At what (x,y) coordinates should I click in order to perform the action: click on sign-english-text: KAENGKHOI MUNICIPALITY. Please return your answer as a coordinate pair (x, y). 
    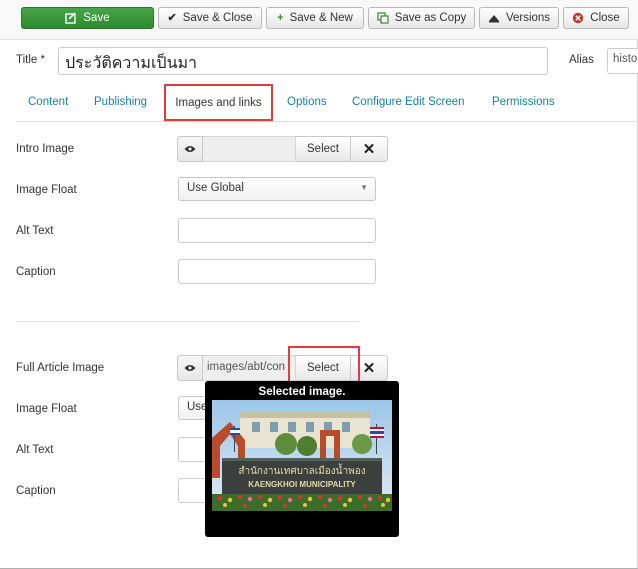
    Looking at the image, I should click on (302, 484).